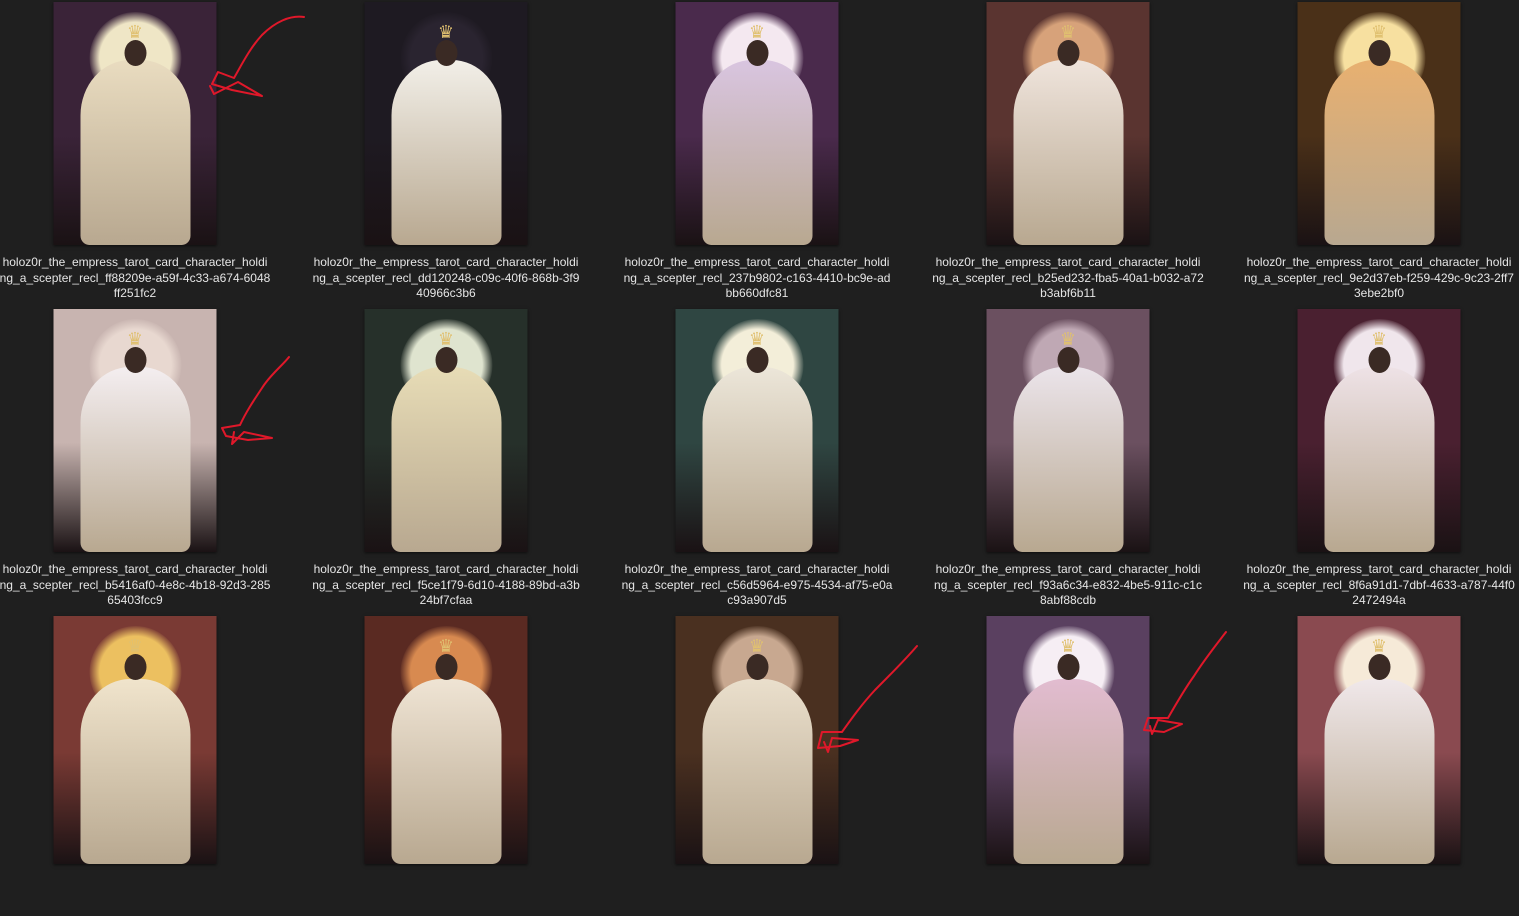  What do you see at coordinates (1379, 293) in the screenshot?
I see `file-name-line: 3ebe2bf0` at bounding box center [1379, 293].